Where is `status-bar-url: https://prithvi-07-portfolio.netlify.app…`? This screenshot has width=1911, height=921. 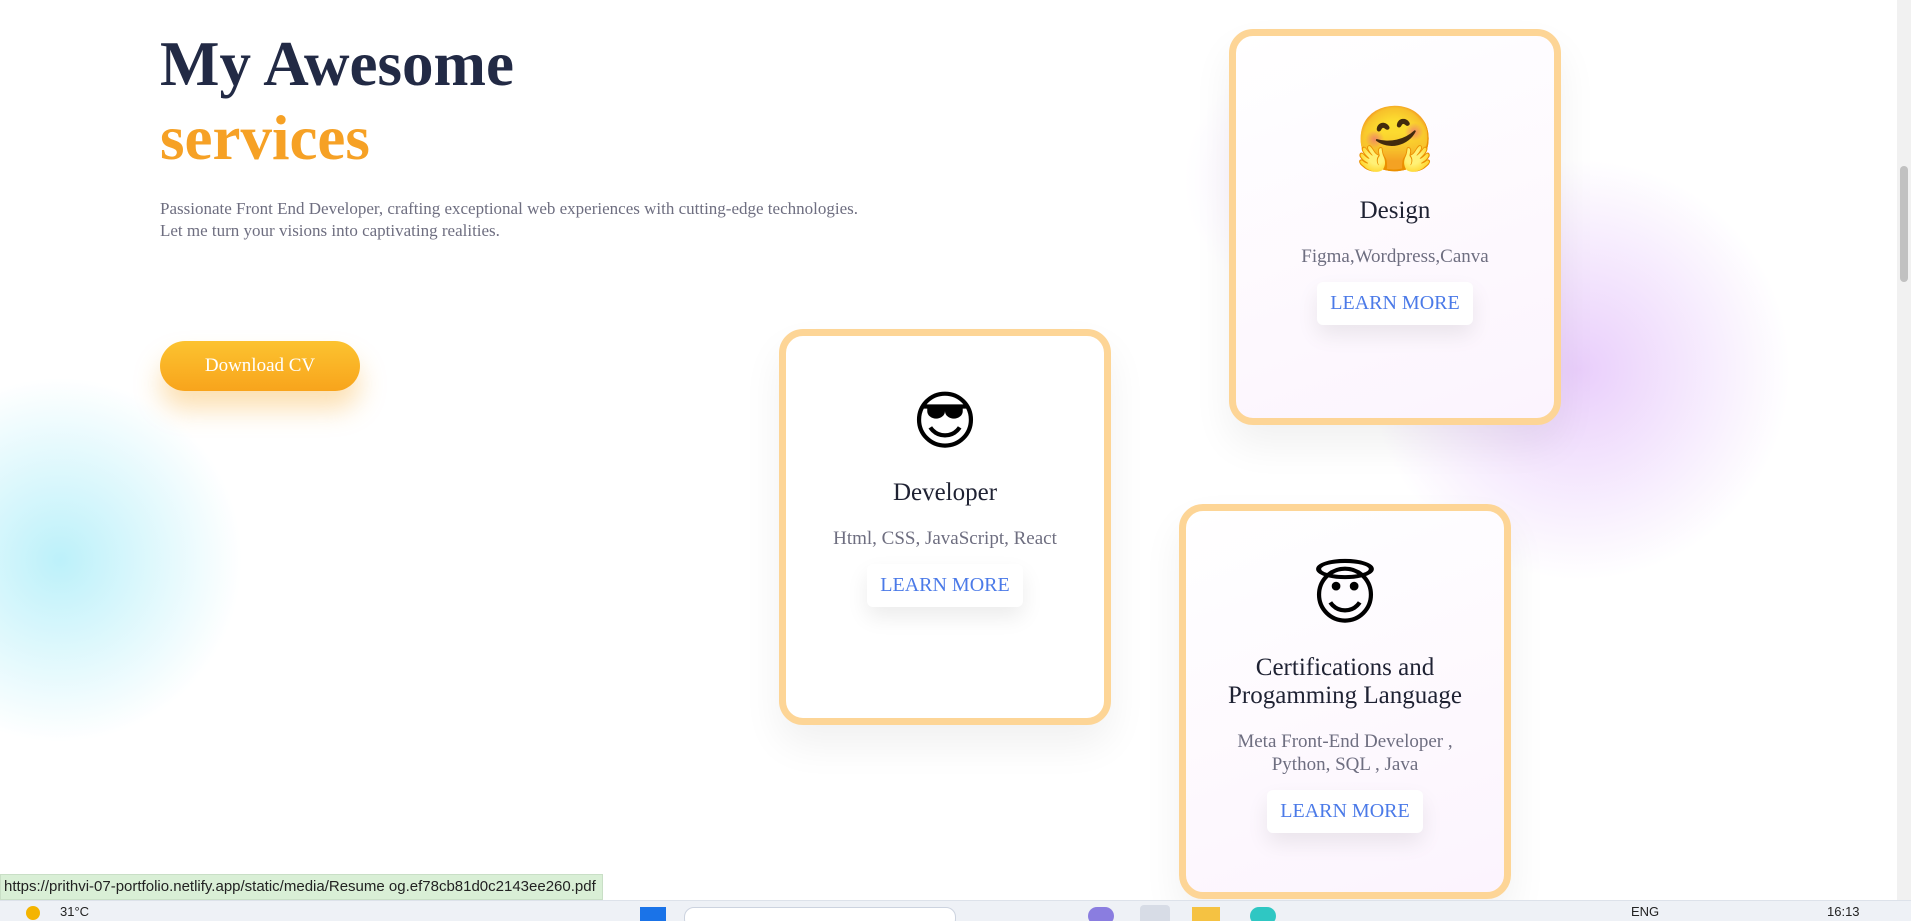
status-bar-url: https://prithvi-07-portfolio.netlify.app… is located at coordinates (301, 887).